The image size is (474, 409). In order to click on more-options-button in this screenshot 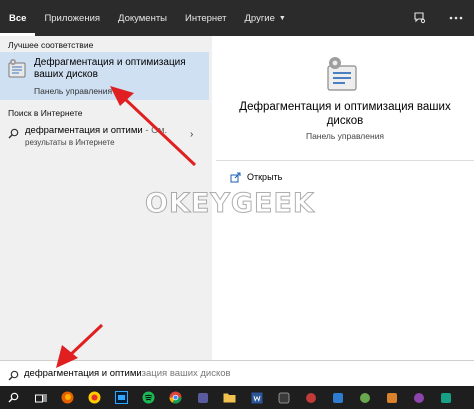, I will do `click(456, 18)`.